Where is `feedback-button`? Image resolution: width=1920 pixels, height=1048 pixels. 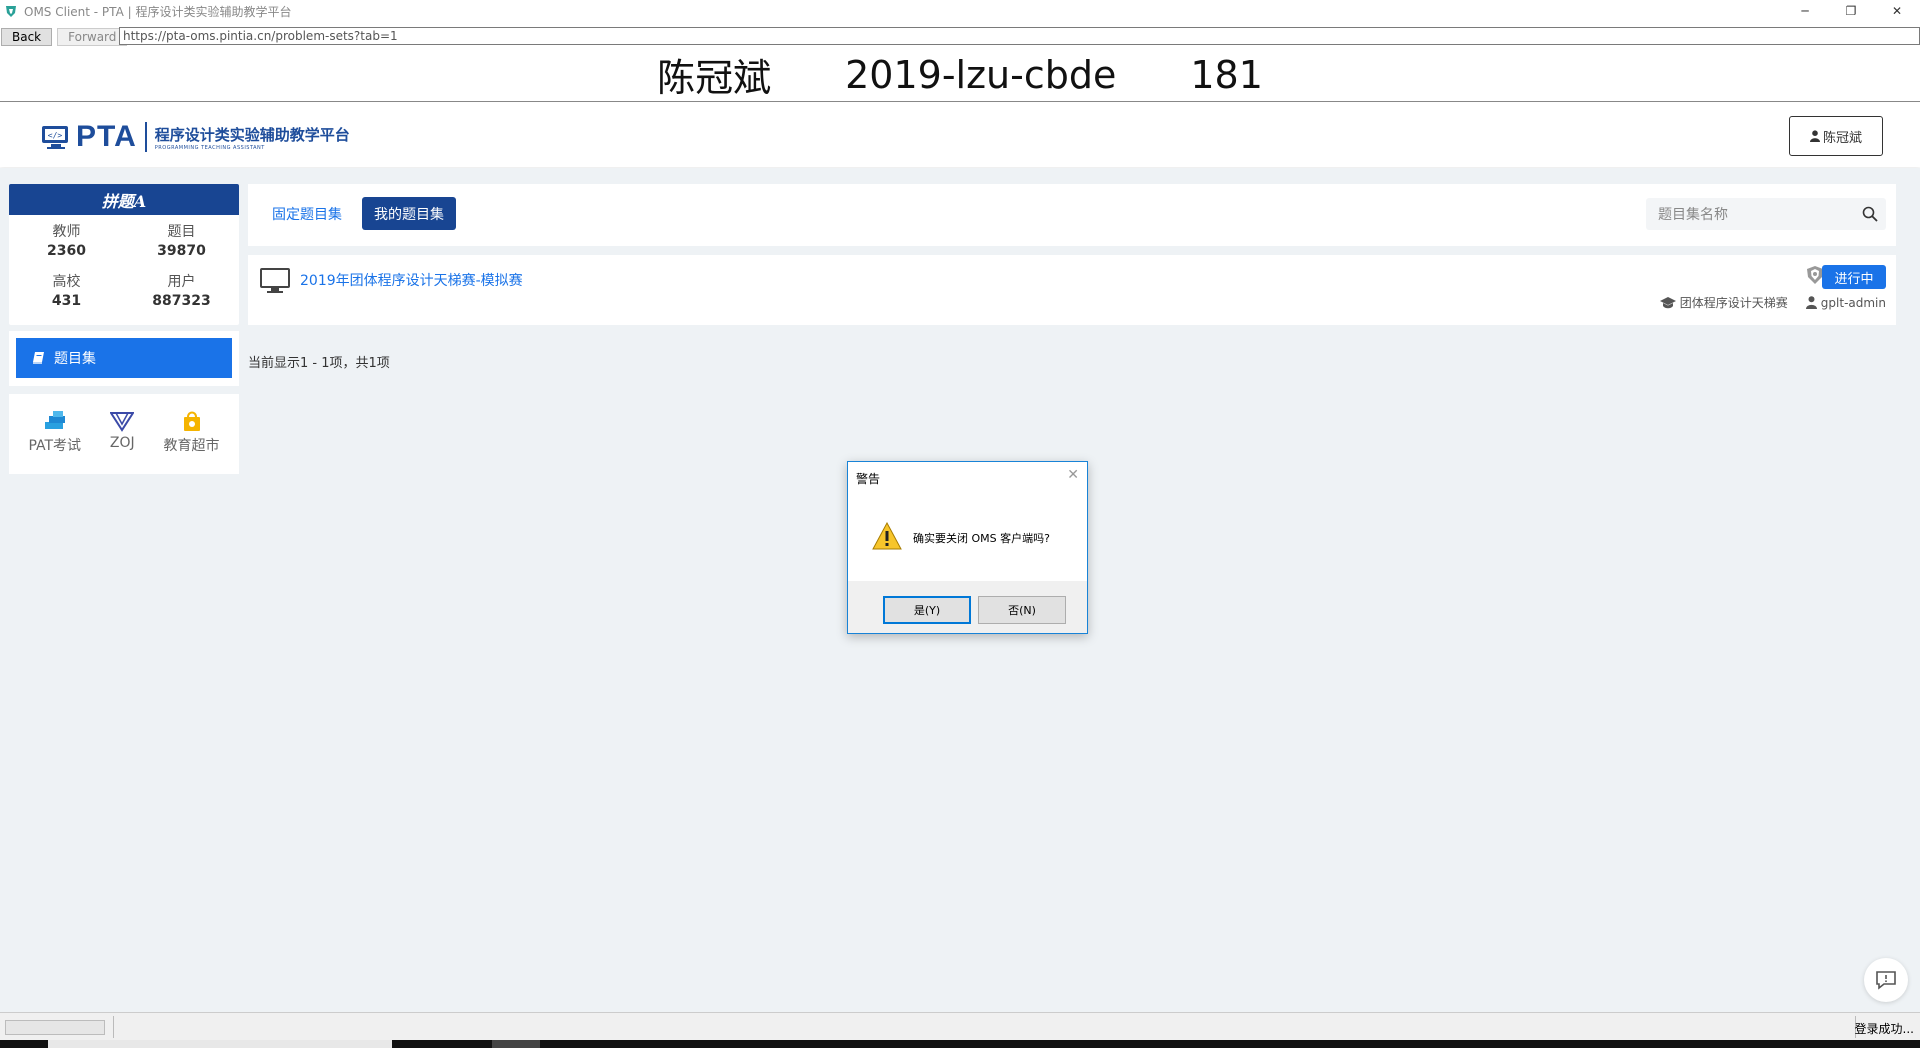 feedback-button is located at coordinates (1886, 980).